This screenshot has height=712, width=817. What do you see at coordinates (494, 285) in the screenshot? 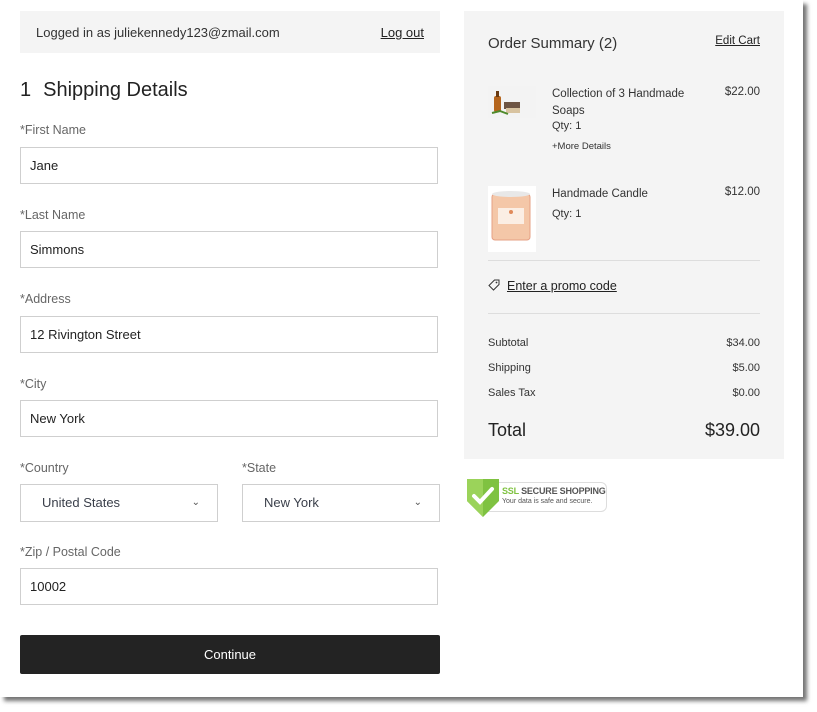
I see `tag-icon` at bounding box center [494, 285].